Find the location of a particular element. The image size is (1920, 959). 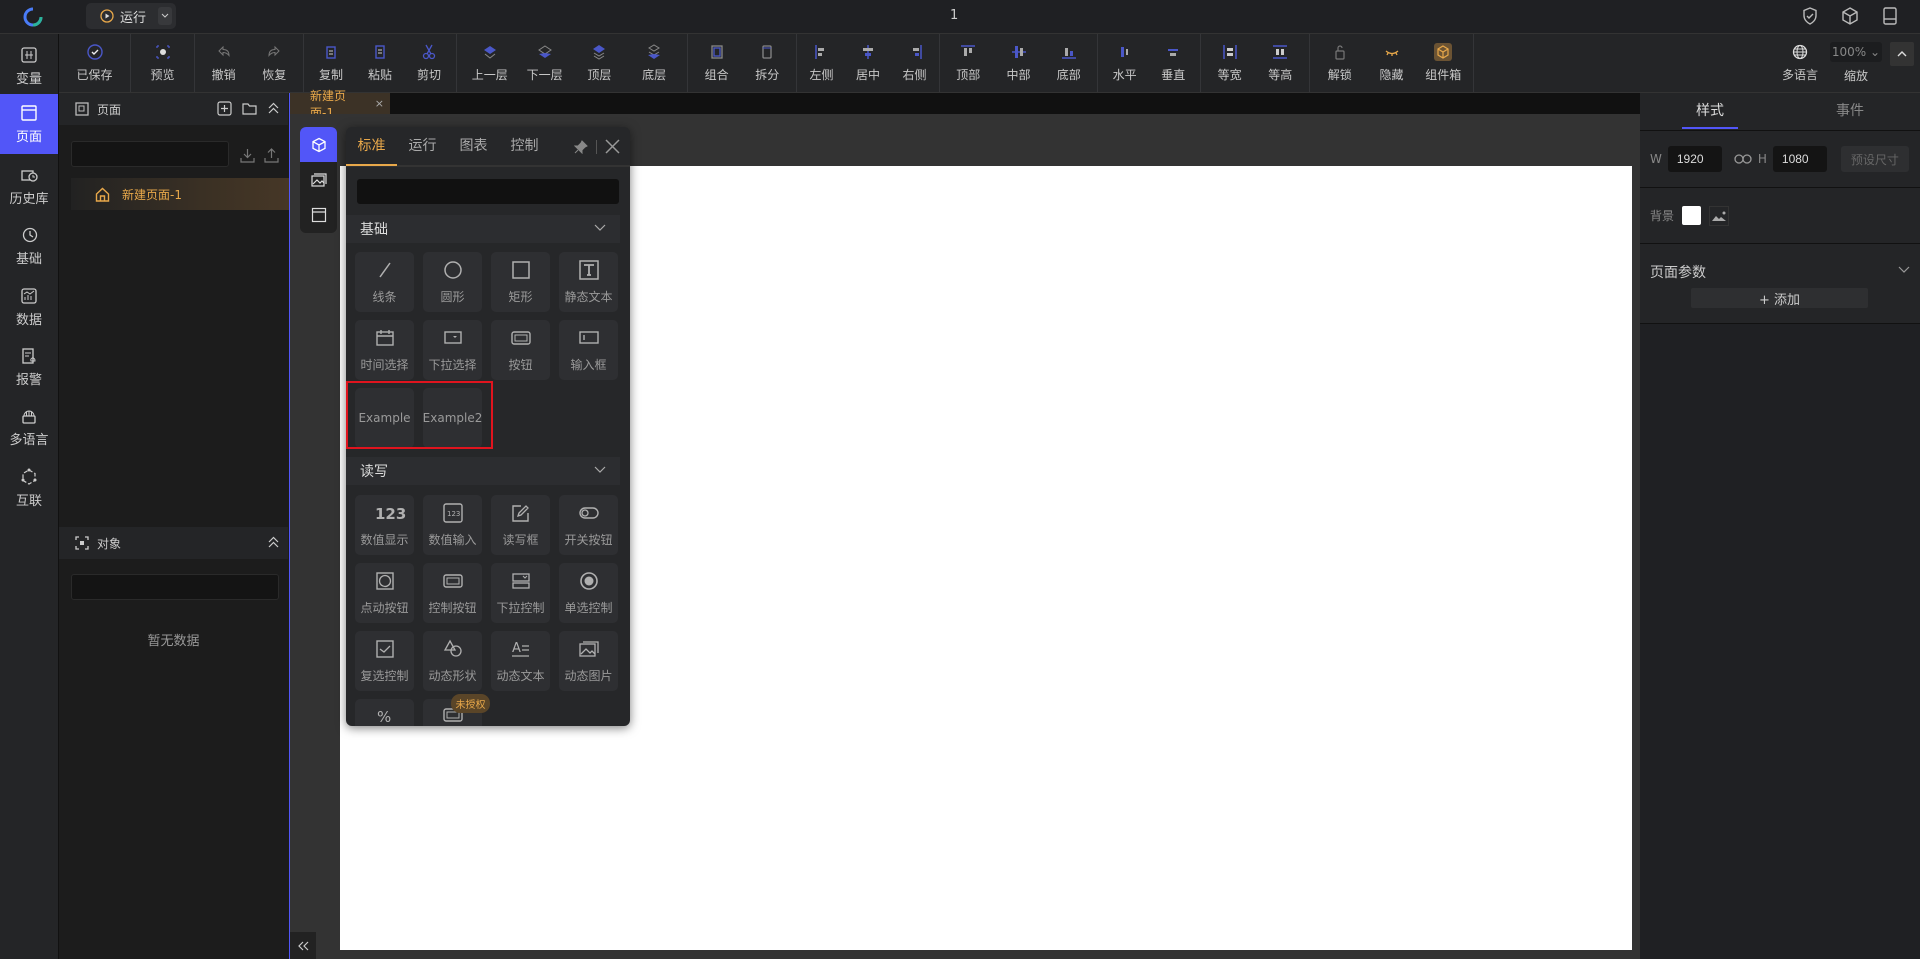

component-item: 123 数值显示 is located at coordinates (384, 525).